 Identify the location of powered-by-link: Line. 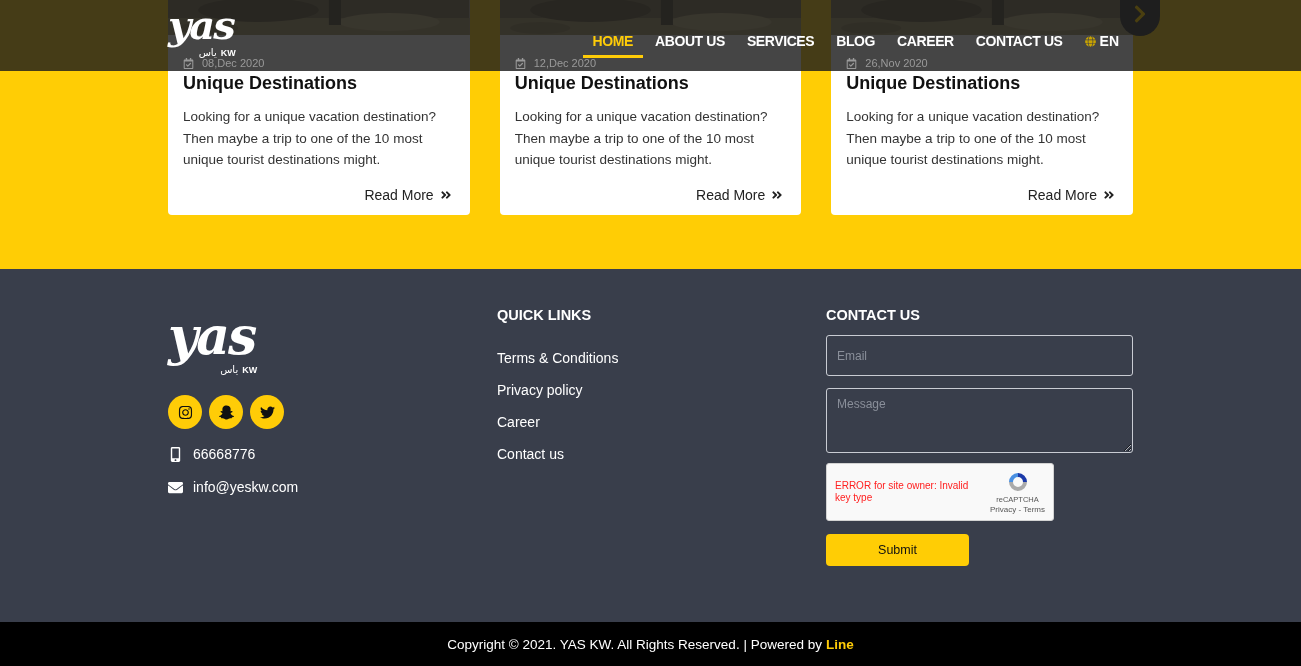
(839, 644).